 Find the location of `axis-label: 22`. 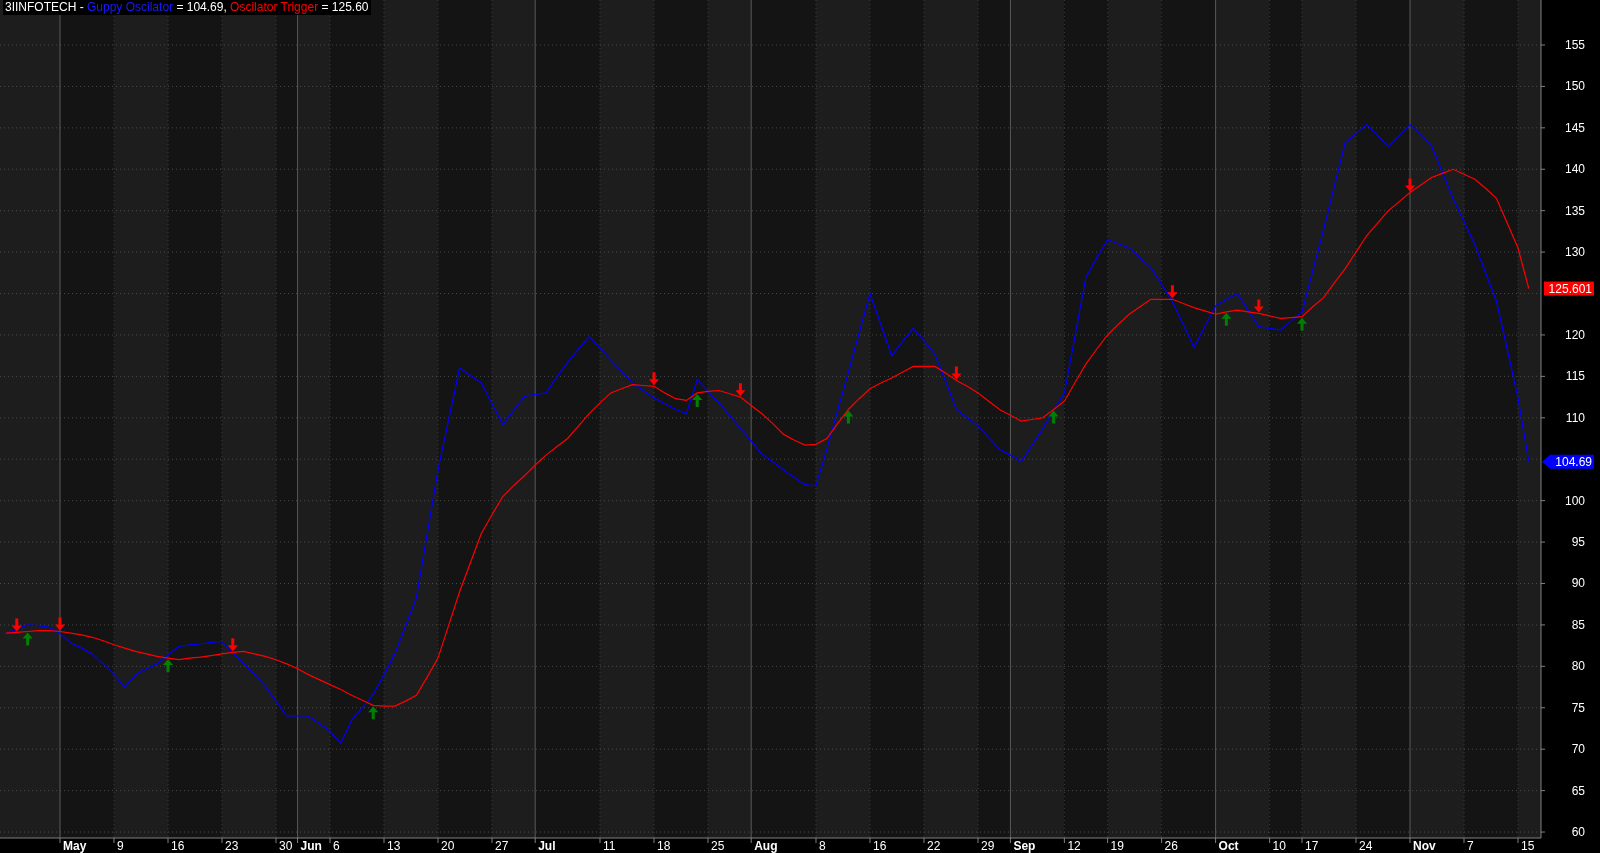

axis-label: 22 is located at coordinates (934, 846).